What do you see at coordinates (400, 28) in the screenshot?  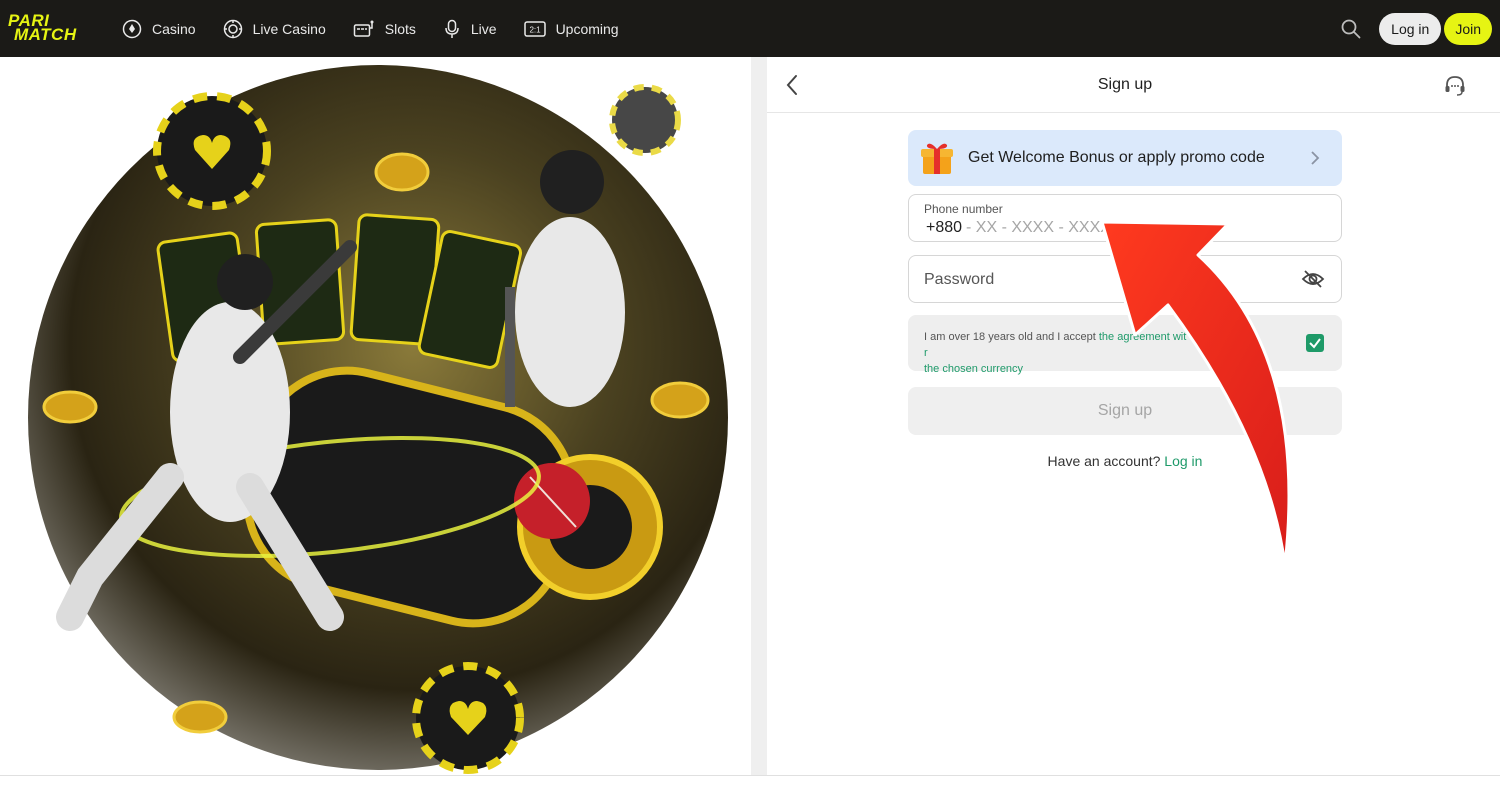 I see `nav-label-slots: Slots` at bounding box center [400, 28].